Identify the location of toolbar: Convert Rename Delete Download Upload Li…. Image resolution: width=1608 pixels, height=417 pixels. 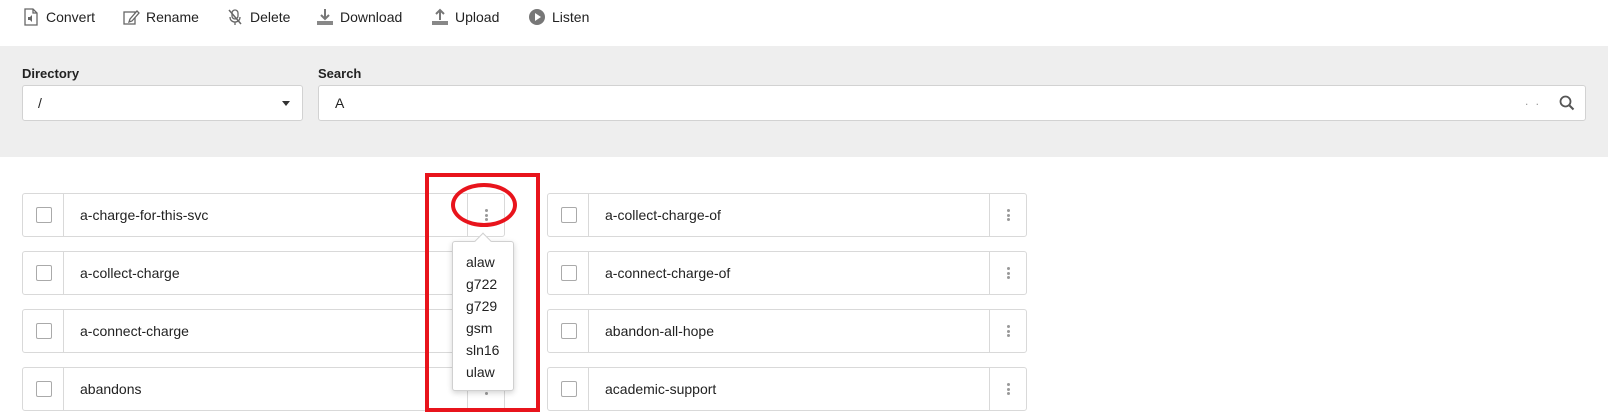
(804, 23).